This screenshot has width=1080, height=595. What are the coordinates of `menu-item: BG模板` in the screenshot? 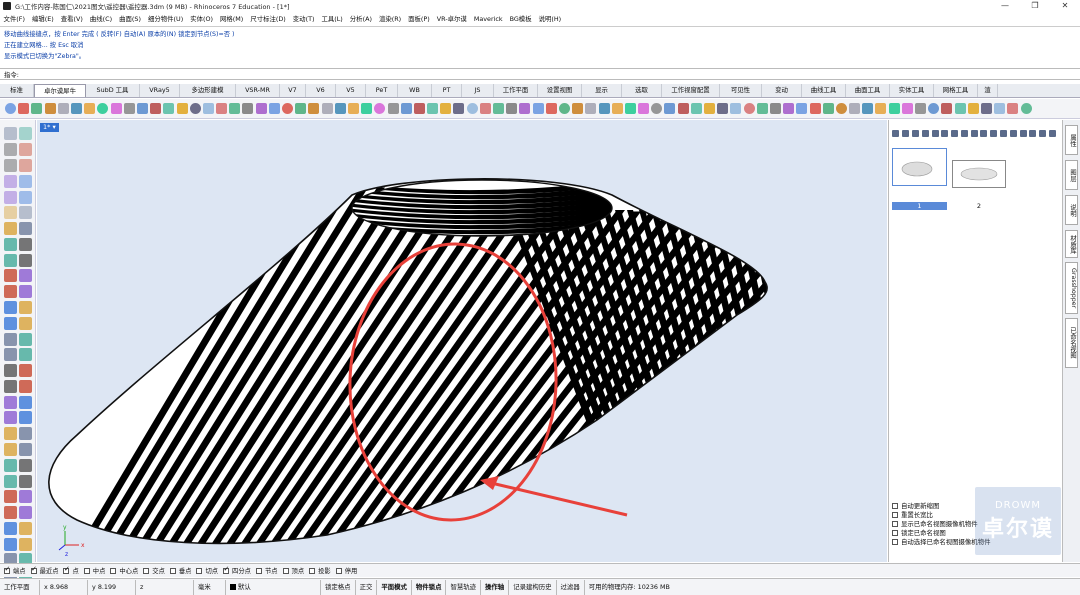 It's located at (520, 18).